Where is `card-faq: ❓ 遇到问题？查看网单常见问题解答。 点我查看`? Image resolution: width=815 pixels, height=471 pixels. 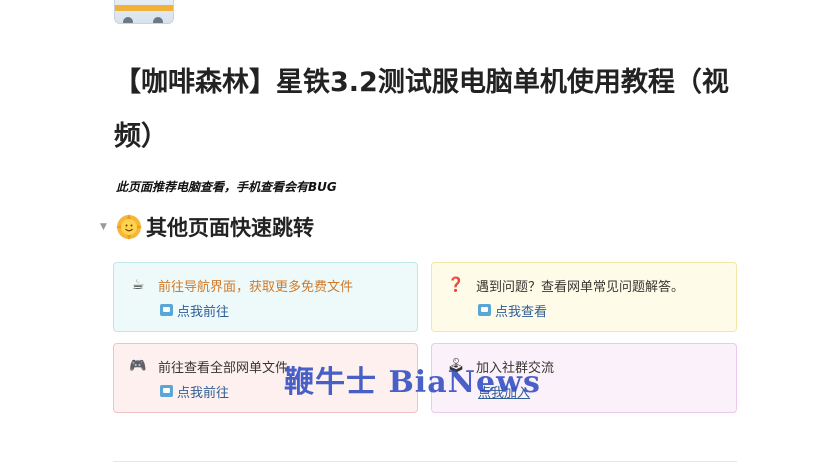 card-faq: ❓ 遇到问题？查看网单常见问题解答。 点我查看 is located at coordinates (584, 297).